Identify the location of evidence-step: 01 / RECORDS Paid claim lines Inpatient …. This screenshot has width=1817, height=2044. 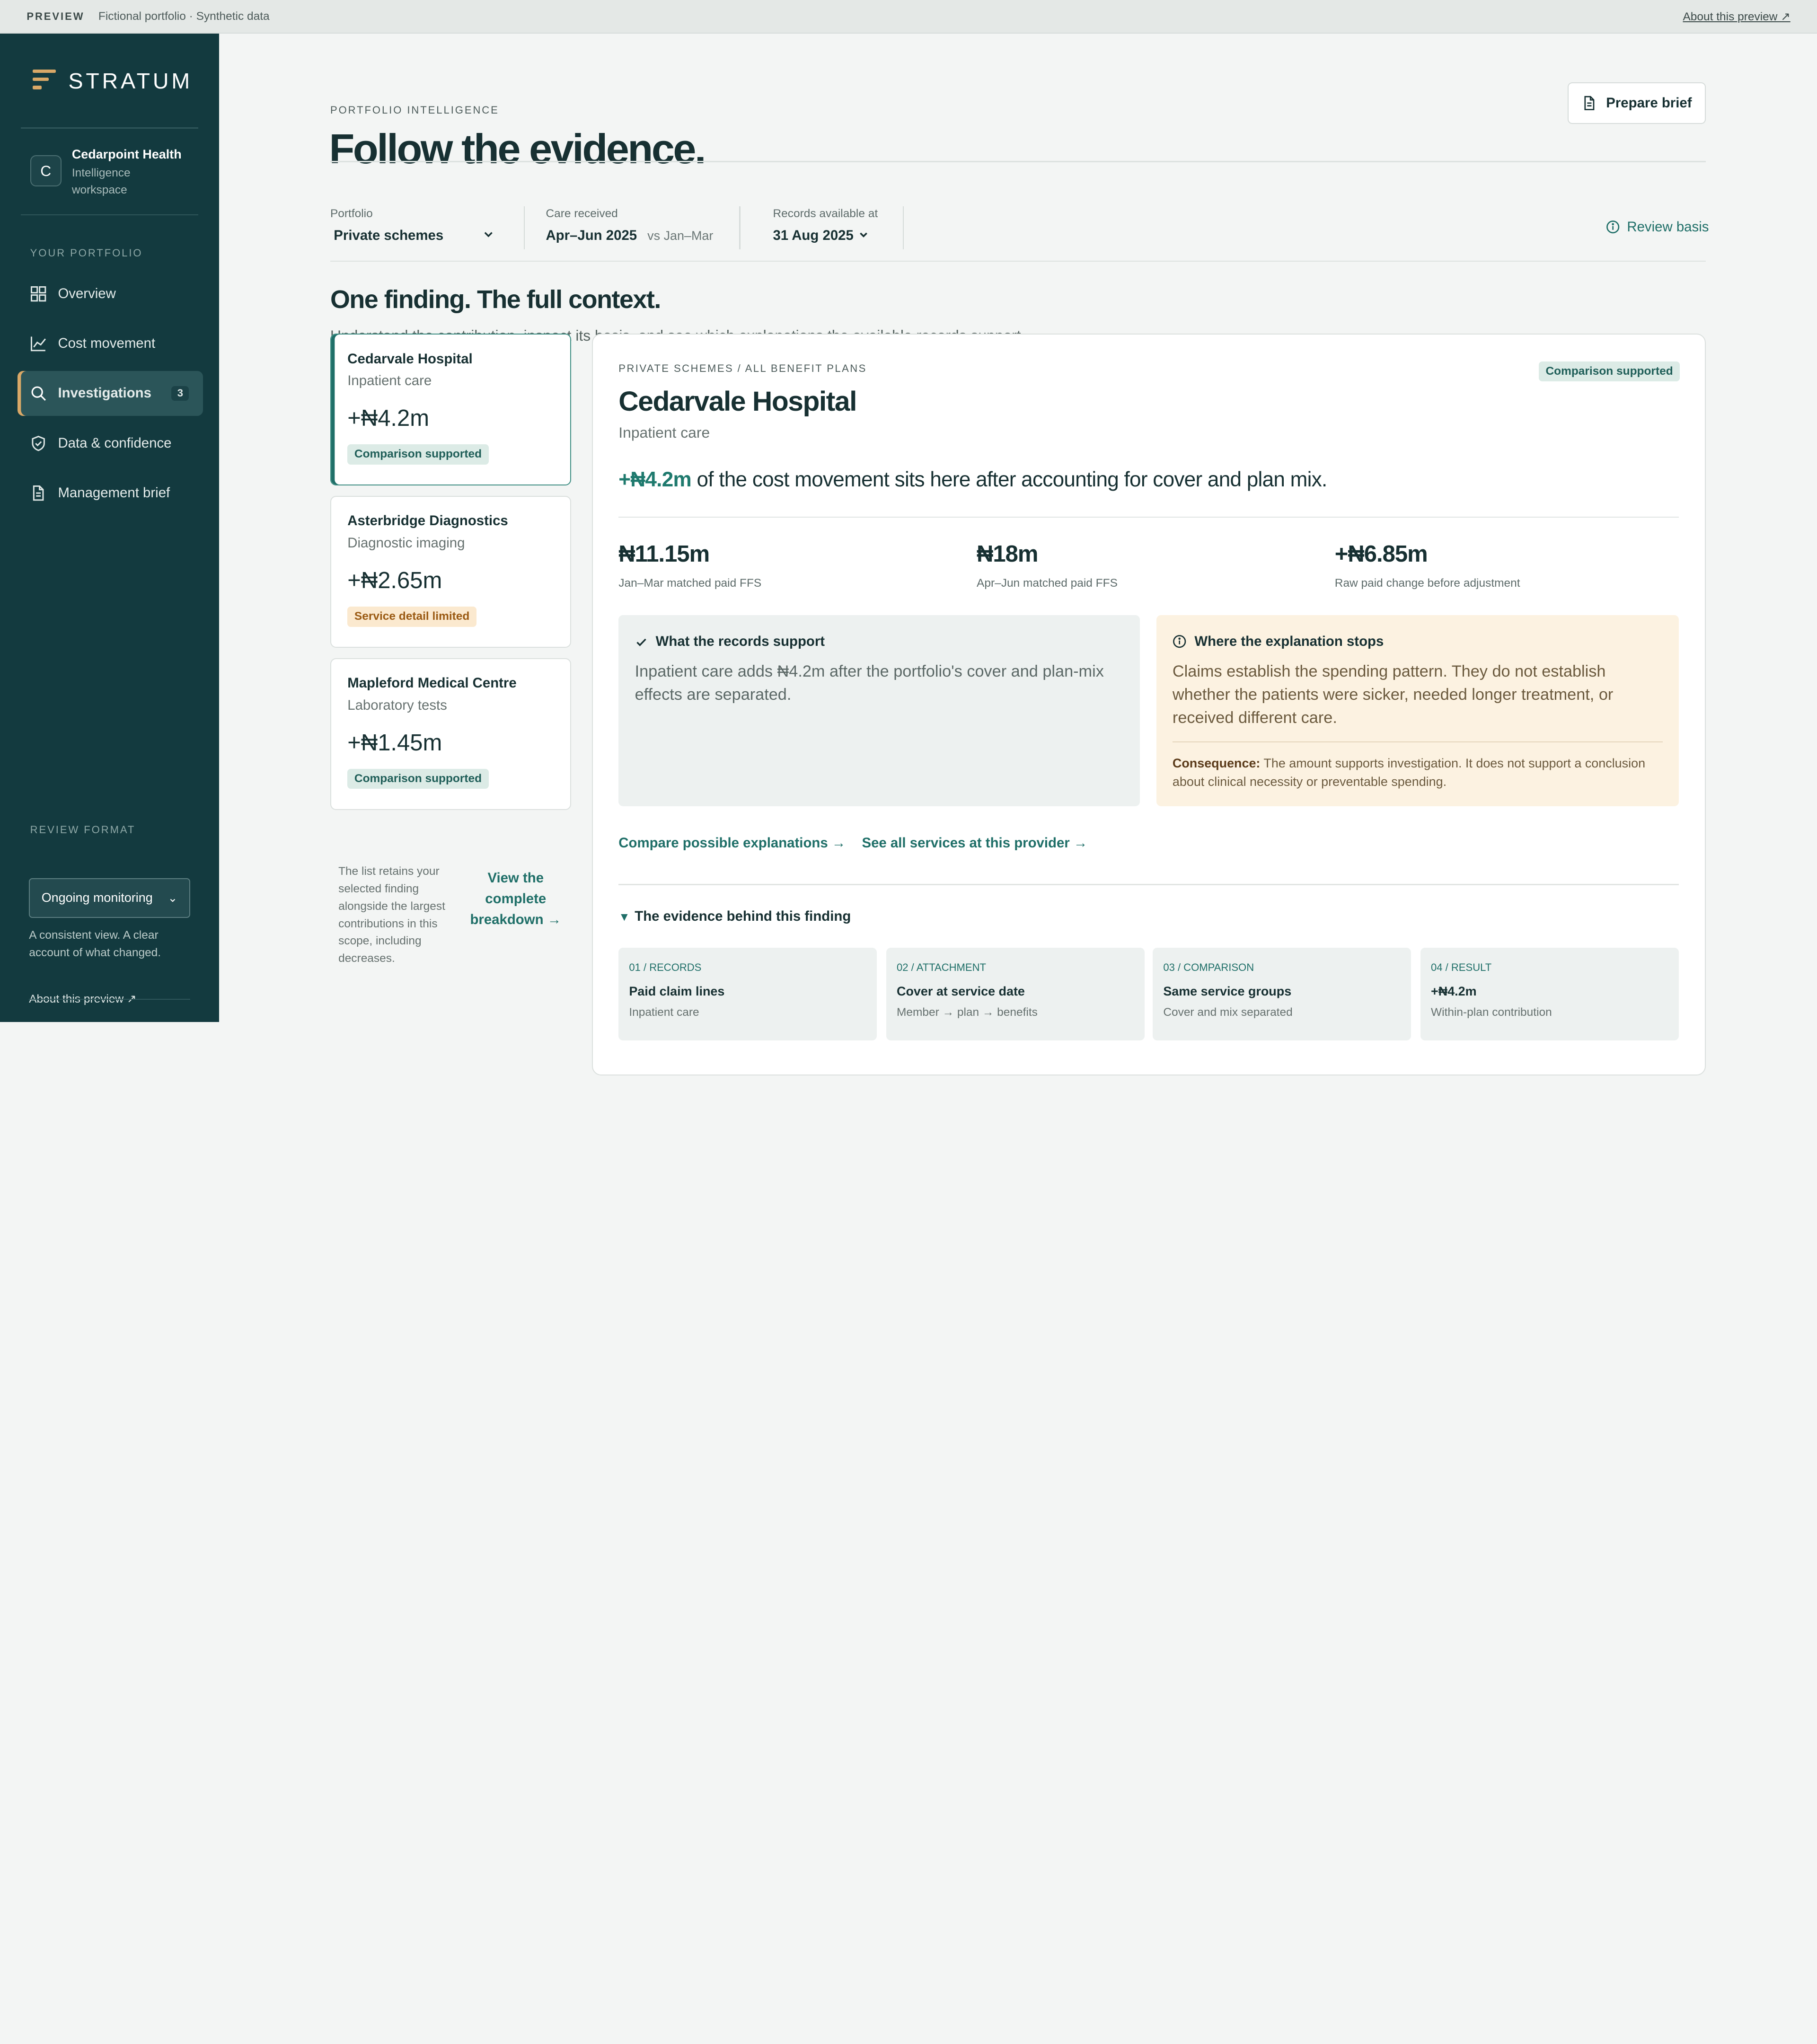
(747, 993).